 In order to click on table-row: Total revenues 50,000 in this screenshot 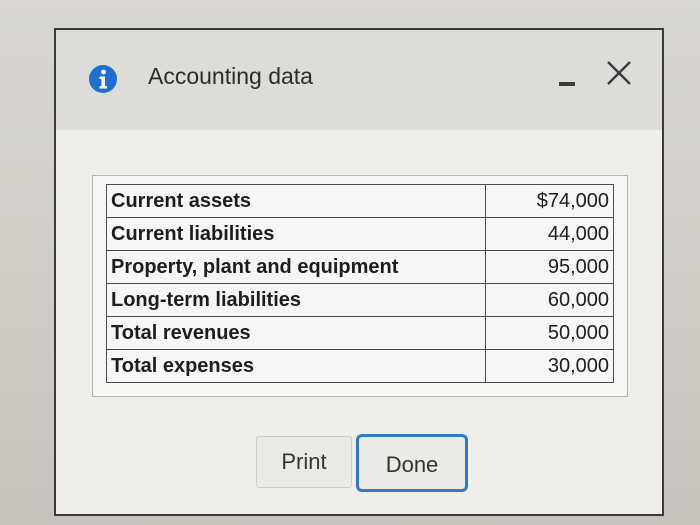, I will do `click(360, 333)`.